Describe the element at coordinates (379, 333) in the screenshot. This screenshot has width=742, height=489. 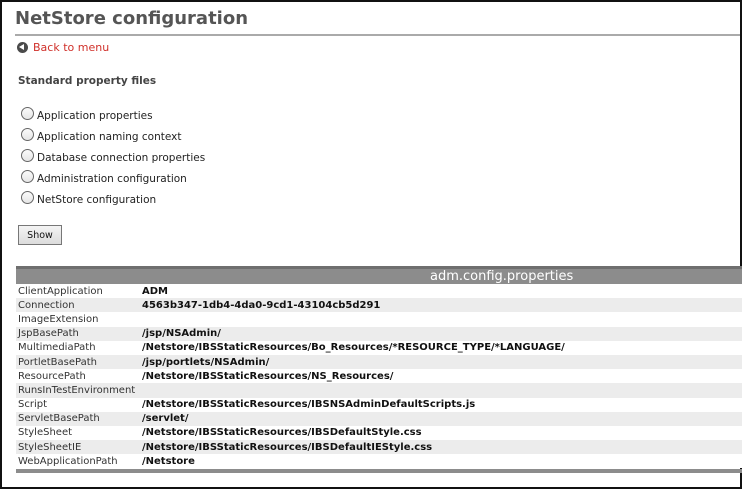
I see `table-row: JspBasePath/jsp/NSAdmin/` at that location.